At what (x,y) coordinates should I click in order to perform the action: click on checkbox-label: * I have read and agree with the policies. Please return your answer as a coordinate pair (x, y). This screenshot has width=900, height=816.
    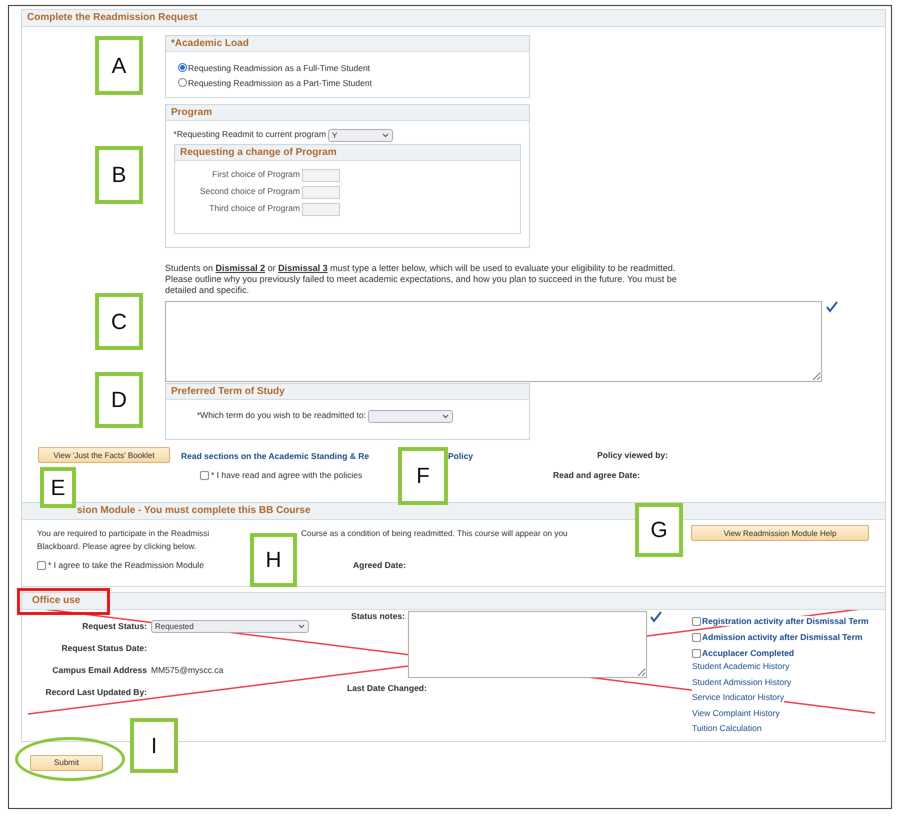
    Looking at the image, I should click on (287, 475).